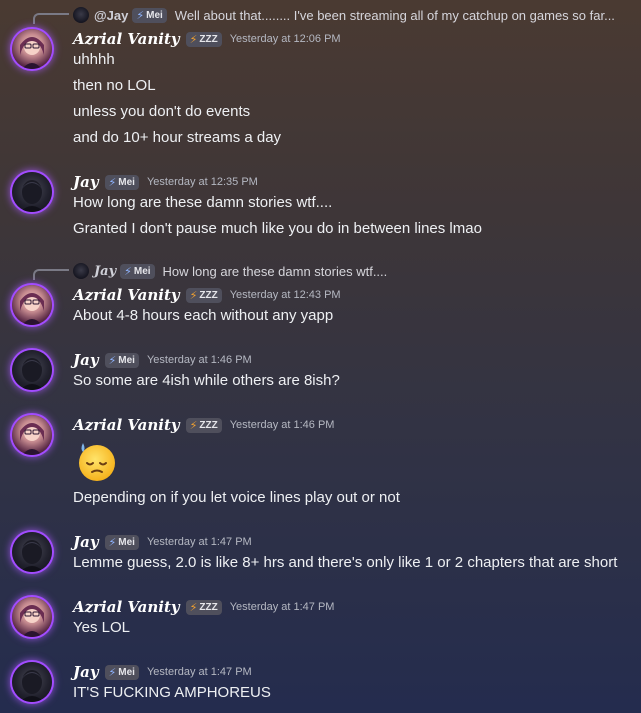 The width and height of the screenshot is (641, 713). I want to click on message-header: Jay ⚡ Mei Yesterday at 12:35 PM, so click(165, 182).